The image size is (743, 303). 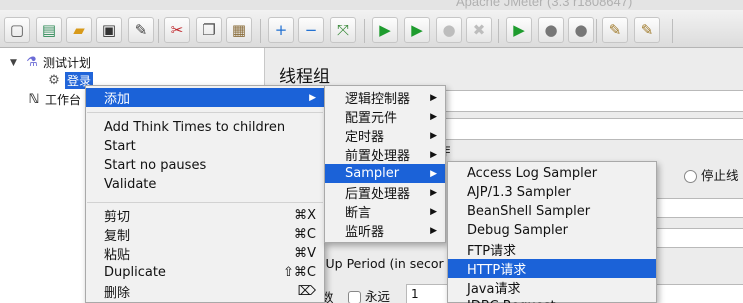 I want to click on new-icon: ▢, so click(x=17, y=29).